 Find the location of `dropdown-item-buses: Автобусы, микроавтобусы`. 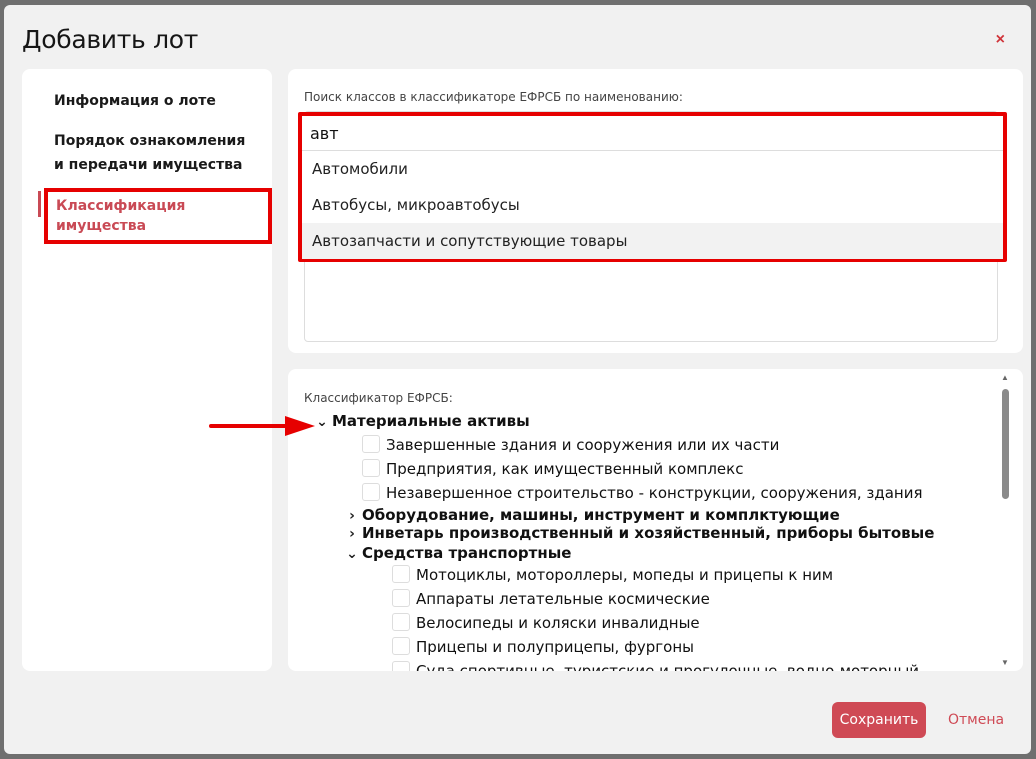

dropdown-item-buses: Автобусы, микроавтобусы is located at coordinates (652, 205).